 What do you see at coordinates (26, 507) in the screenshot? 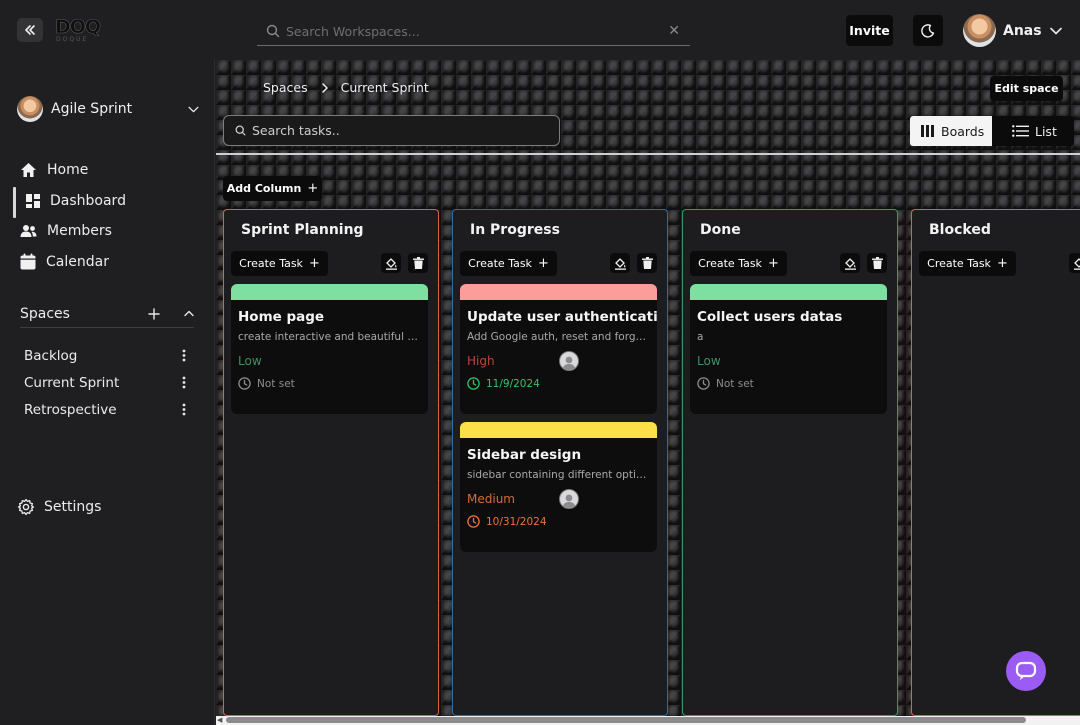
I see `gear-icon` at bounding box center [26, 507].